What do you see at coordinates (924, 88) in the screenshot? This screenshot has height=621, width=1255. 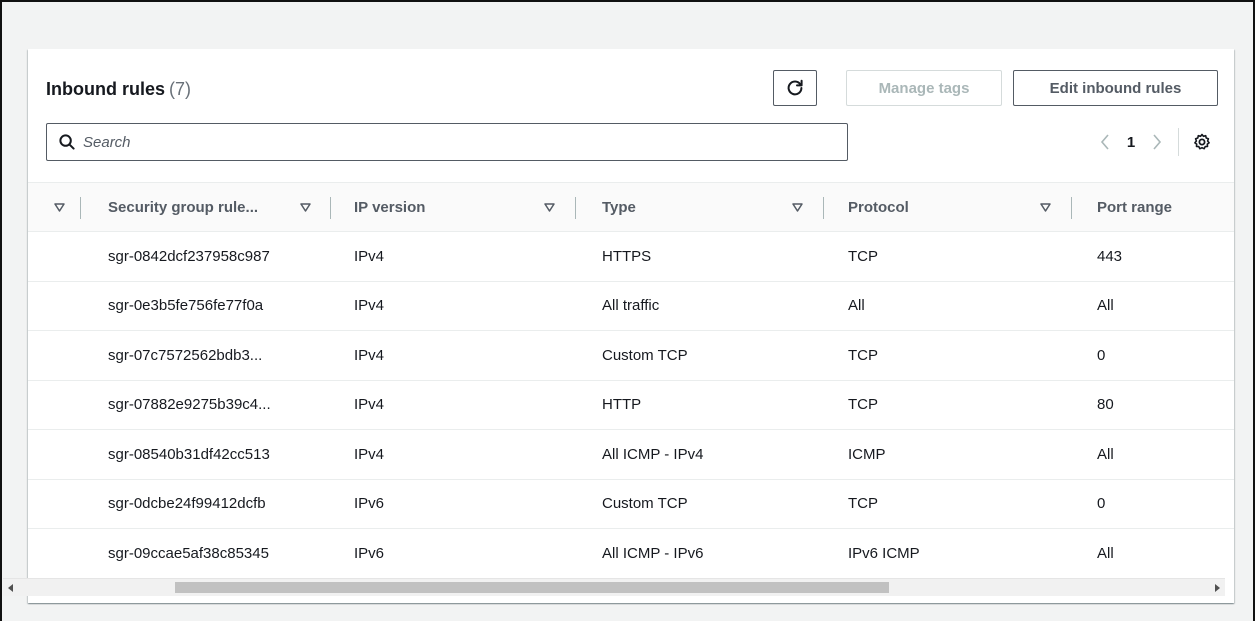 I see `manage-tags-button: Manage tags` at bounding box center [924, 88].